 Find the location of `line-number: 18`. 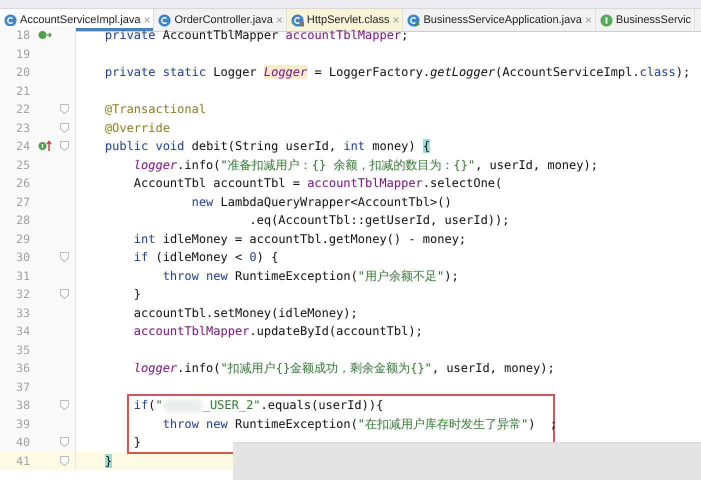

line-number: 18 is located at coordinates (22, 35).